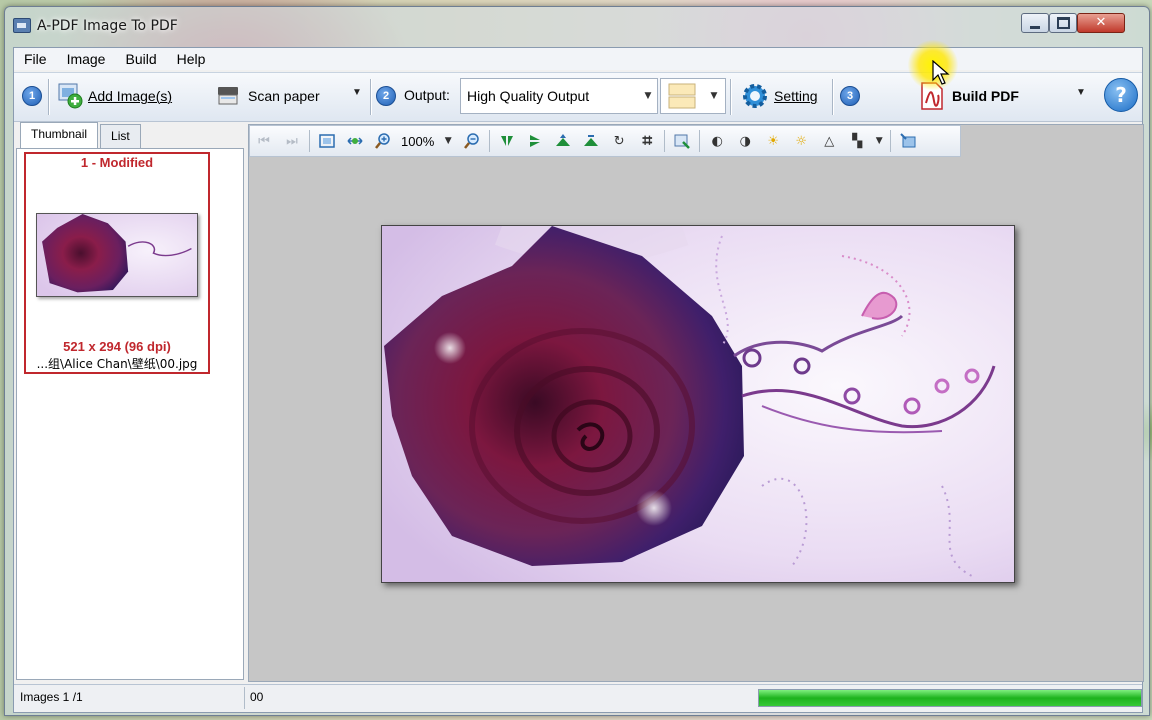 The width and height of the screenshot is (1152, 720). What do you see at coordinates (1081, 92) in the screenshot?
I see `build-dropdown-arrow: ▼` at bounding box center [1081, 92].